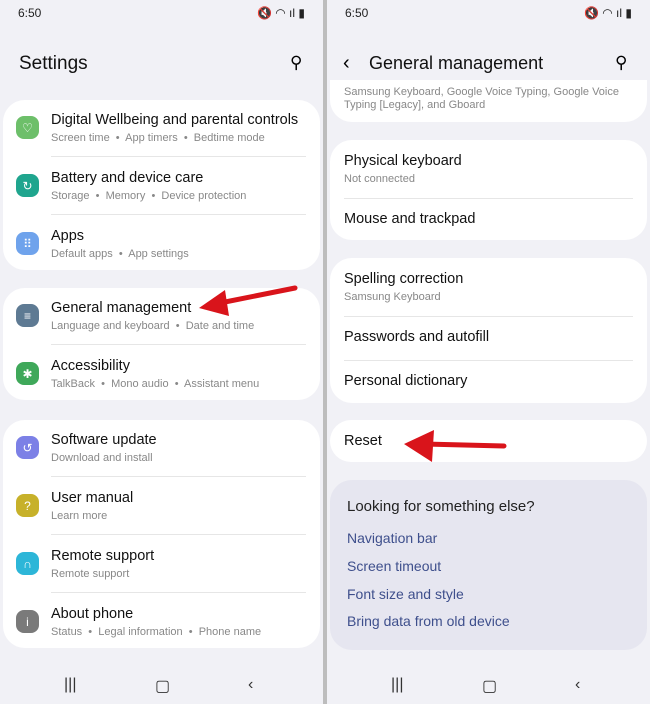 The height and width of the screenshot is (704, 650). What do you see at coordinates (27, 243) in the screenshot?
I see `apps-icon: ⠿` at bounding box center [27, 243].